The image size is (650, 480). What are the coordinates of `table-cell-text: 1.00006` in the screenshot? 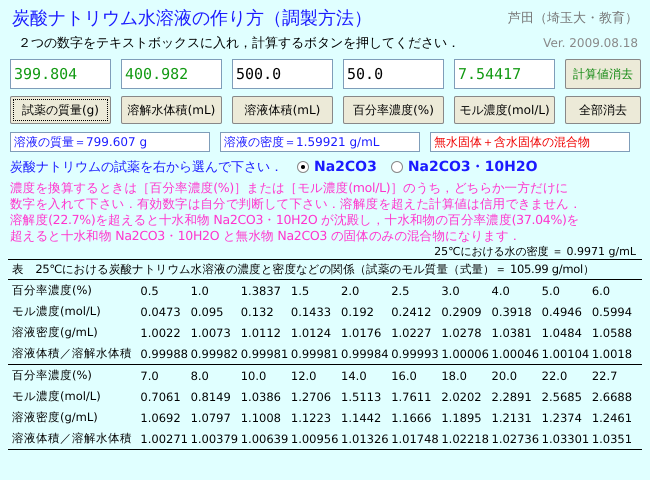 It's located at (465, 354).